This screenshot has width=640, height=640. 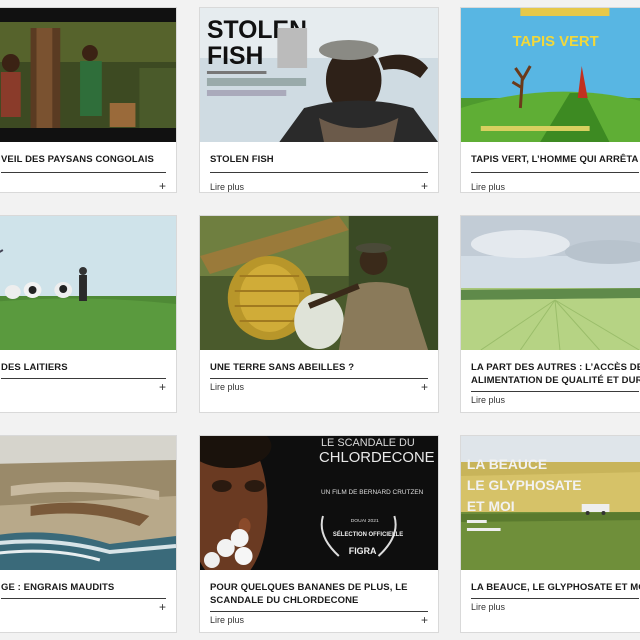 I want to click on film-card-terre-sans-abeilles: UNE TERRE SANS ABEILLES ? Lire plus +, so click(x=319, y=314).